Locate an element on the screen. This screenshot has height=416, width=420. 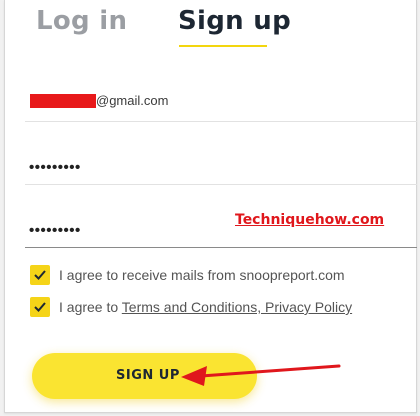
redaction-mark is located at coordinates (63, 101).